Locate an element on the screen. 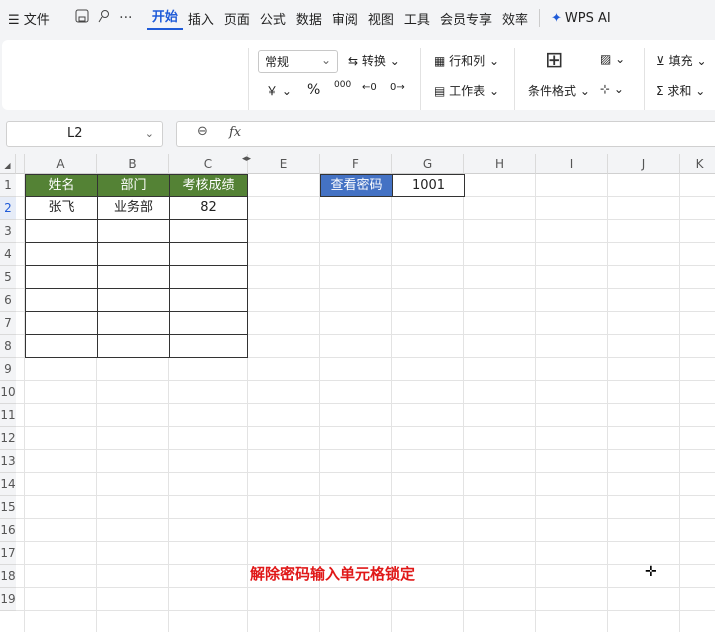 The width and height of the screenshot is (715, 632). row-header-12: 12 is located at coordinates (8, 438).